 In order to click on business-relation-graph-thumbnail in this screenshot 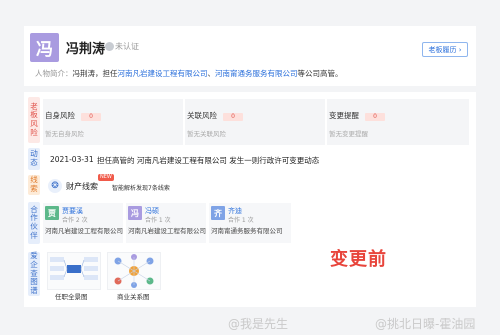, I will do `click(134, 271)`.